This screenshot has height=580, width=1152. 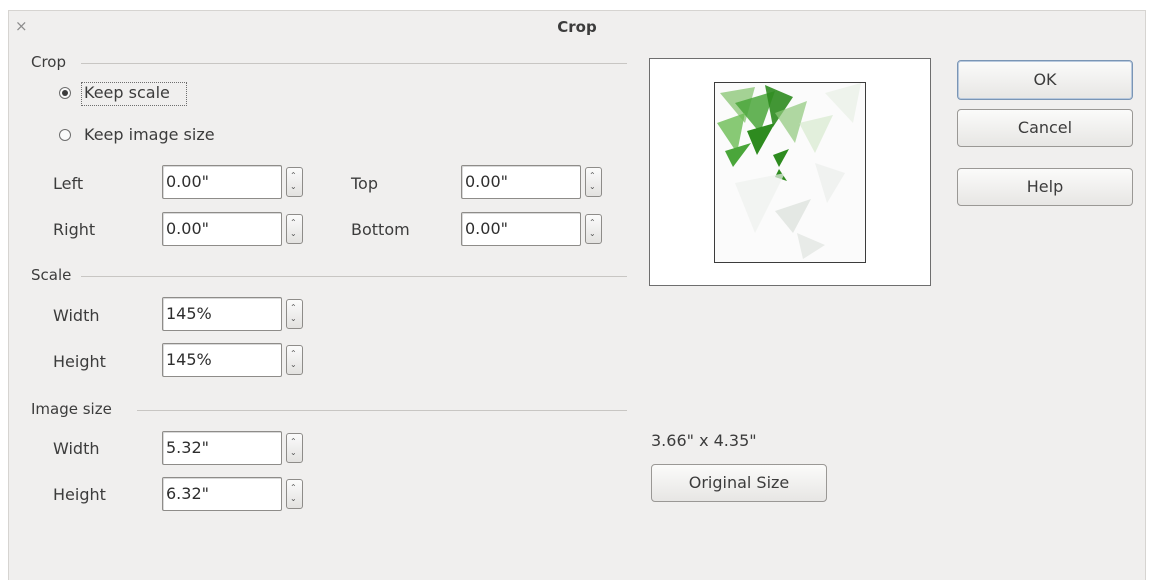 I want to click on cancel-button: Cancel, so click(x=1045, y=128).